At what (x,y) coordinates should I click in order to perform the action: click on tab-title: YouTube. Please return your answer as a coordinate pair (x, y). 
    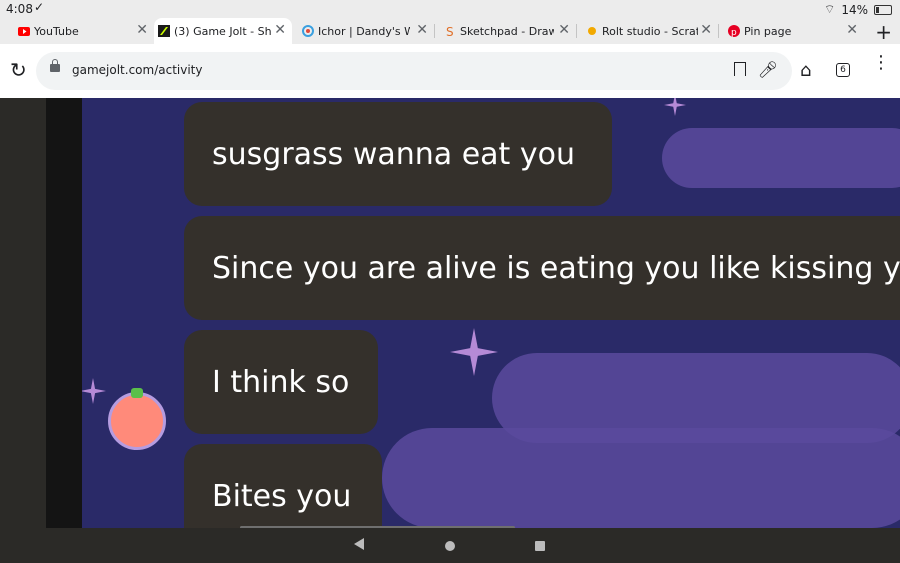
    Looking at the image, I should click on (56, 31).